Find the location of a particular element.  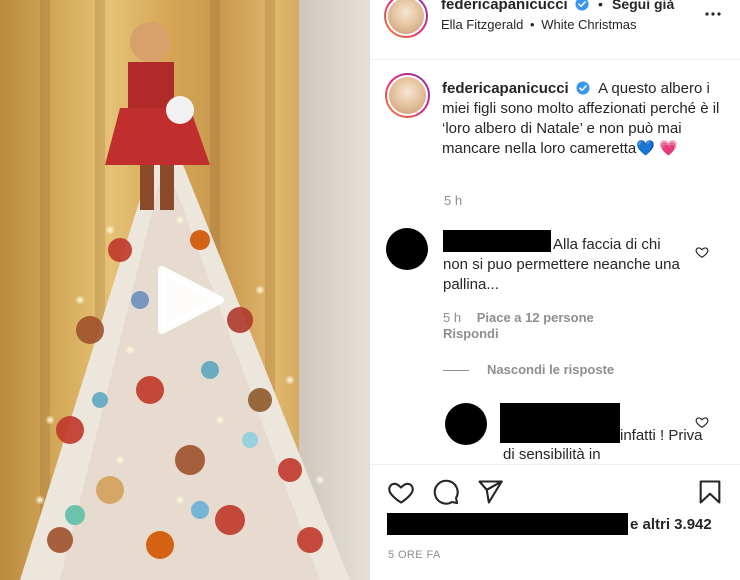

author-username-row: federicapanicucci is located at coordinates (515, 6).